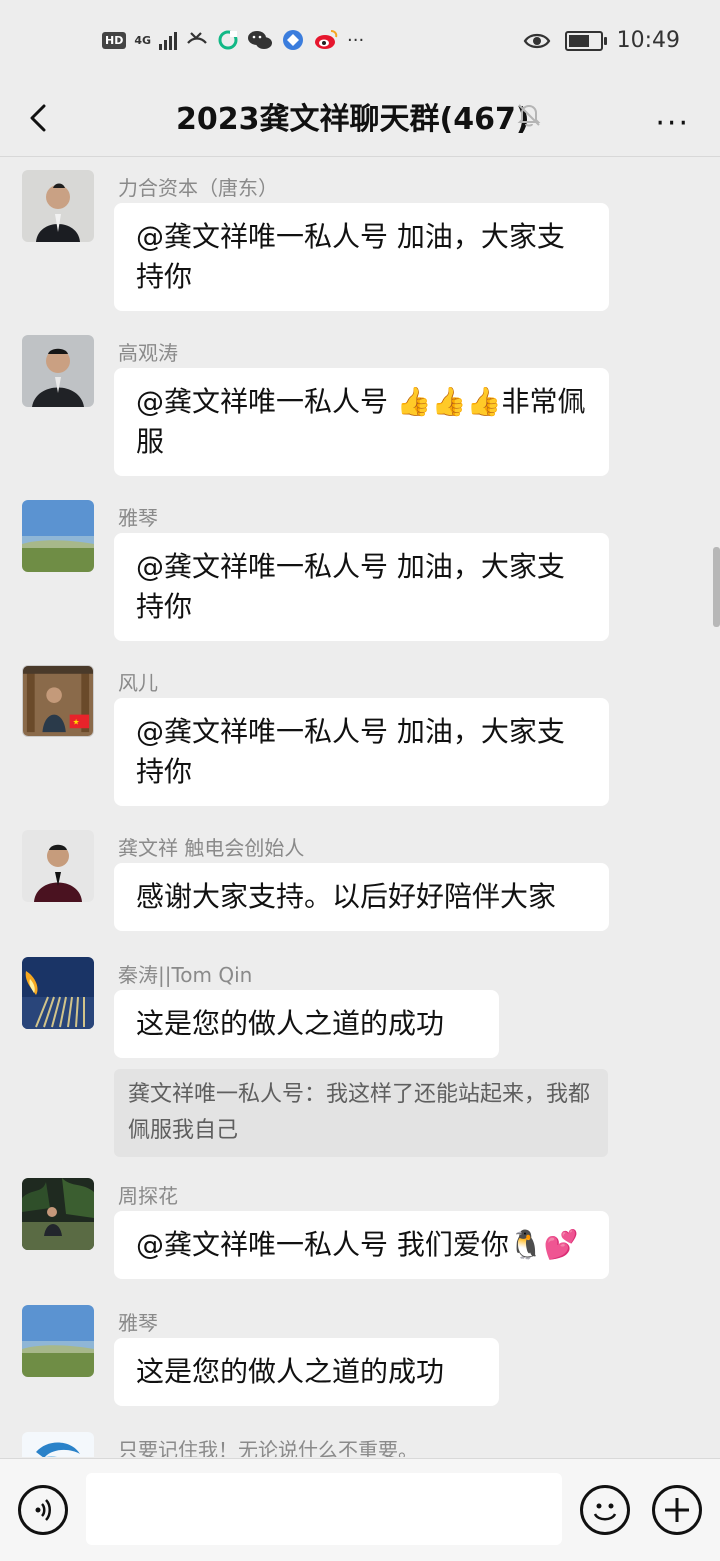 This screenshot has height=1561, width=720. What do you see at coordinates (143, 40) in the screenshot?
I see `network-label: 4G` at bounding box center [143, 40].